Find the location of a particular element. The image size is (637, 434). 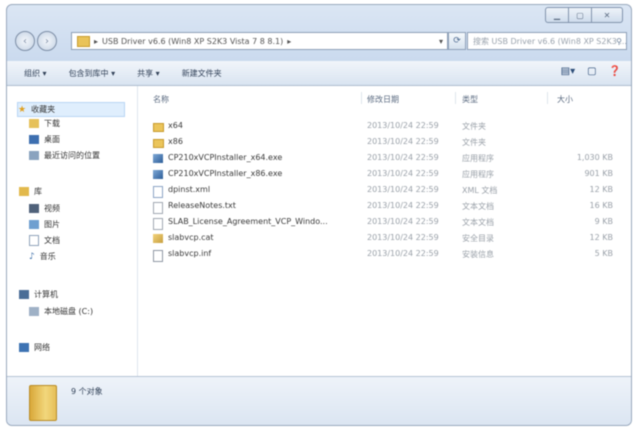

column-header-date: 修改日期 is located at coordinates (383, 99).